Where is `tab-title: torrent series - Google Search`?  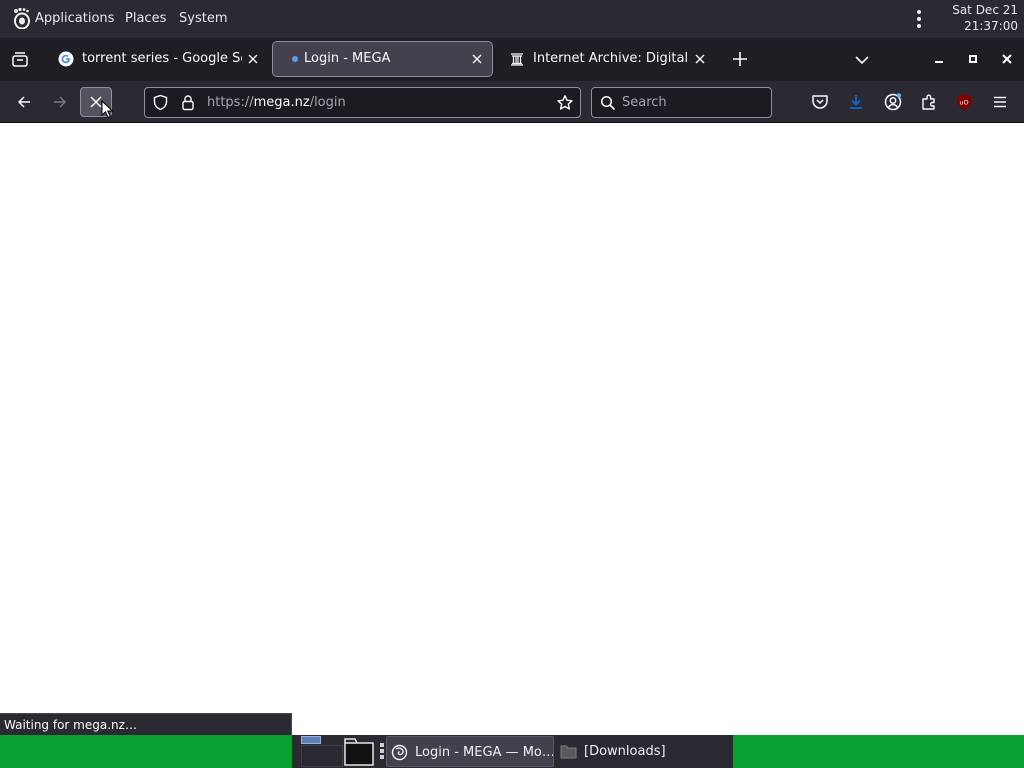 tab-title: torrent series - Google Search is located at coordinates (162, 58).